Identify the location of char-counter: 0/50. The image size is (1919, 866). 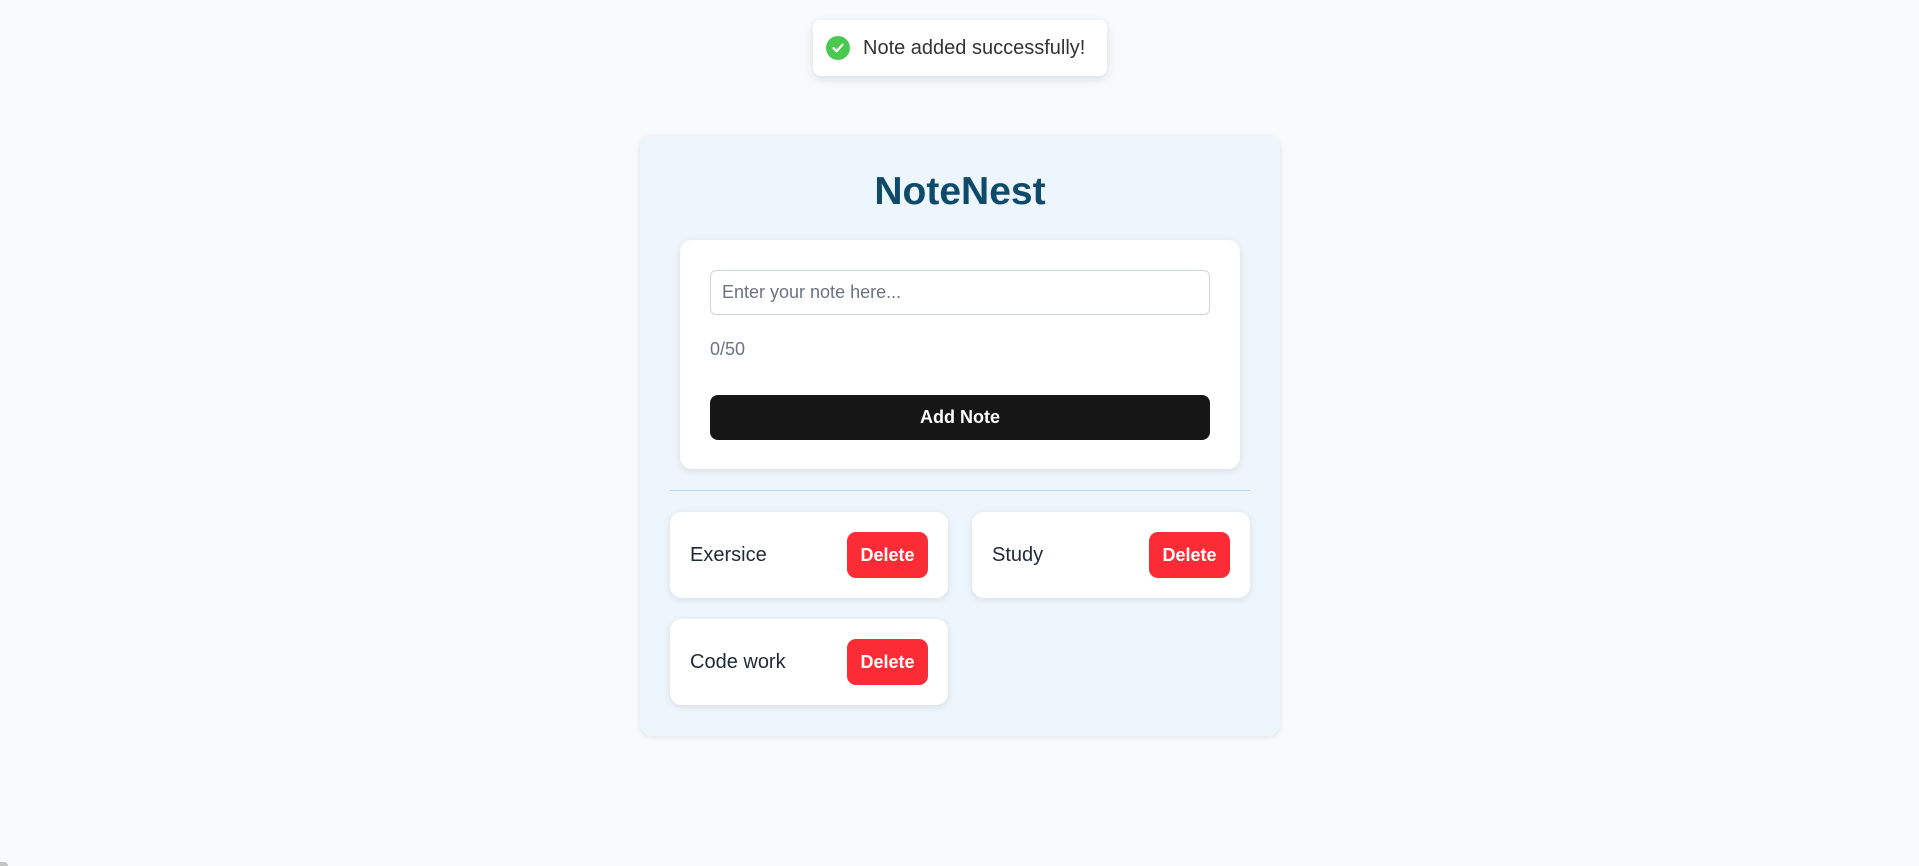
(728, 349).